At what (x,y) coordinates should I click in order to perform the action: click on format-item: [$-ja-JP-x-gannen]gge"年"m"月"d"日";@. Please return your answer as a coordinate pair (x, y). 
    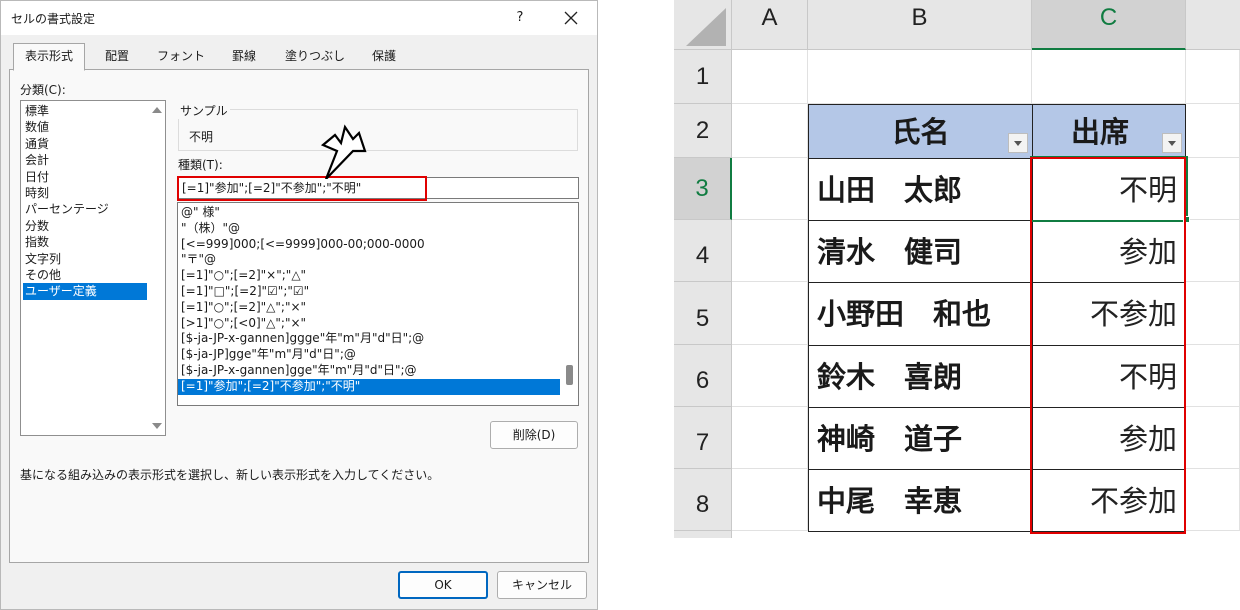
    Looking at the image, I should click on (369, 371).